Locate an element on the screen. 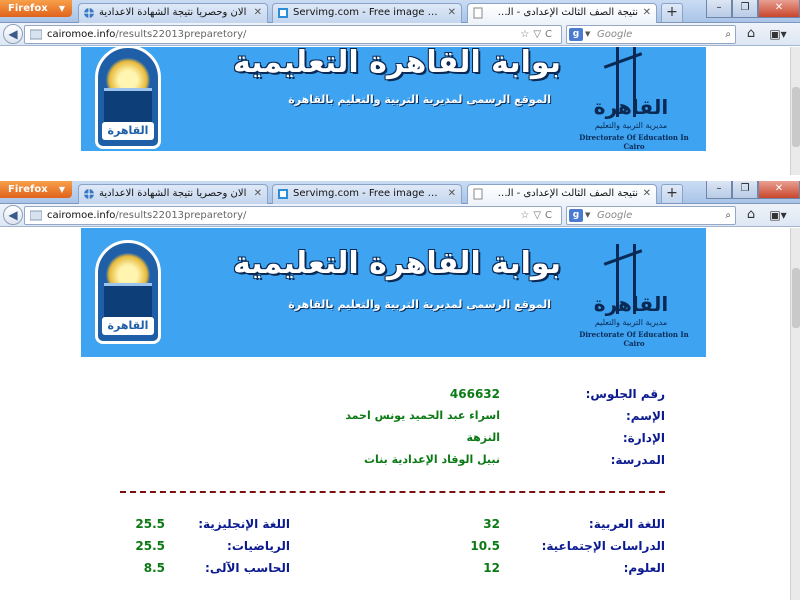  administration-value: النزهة is located at coordinates (483, 437).